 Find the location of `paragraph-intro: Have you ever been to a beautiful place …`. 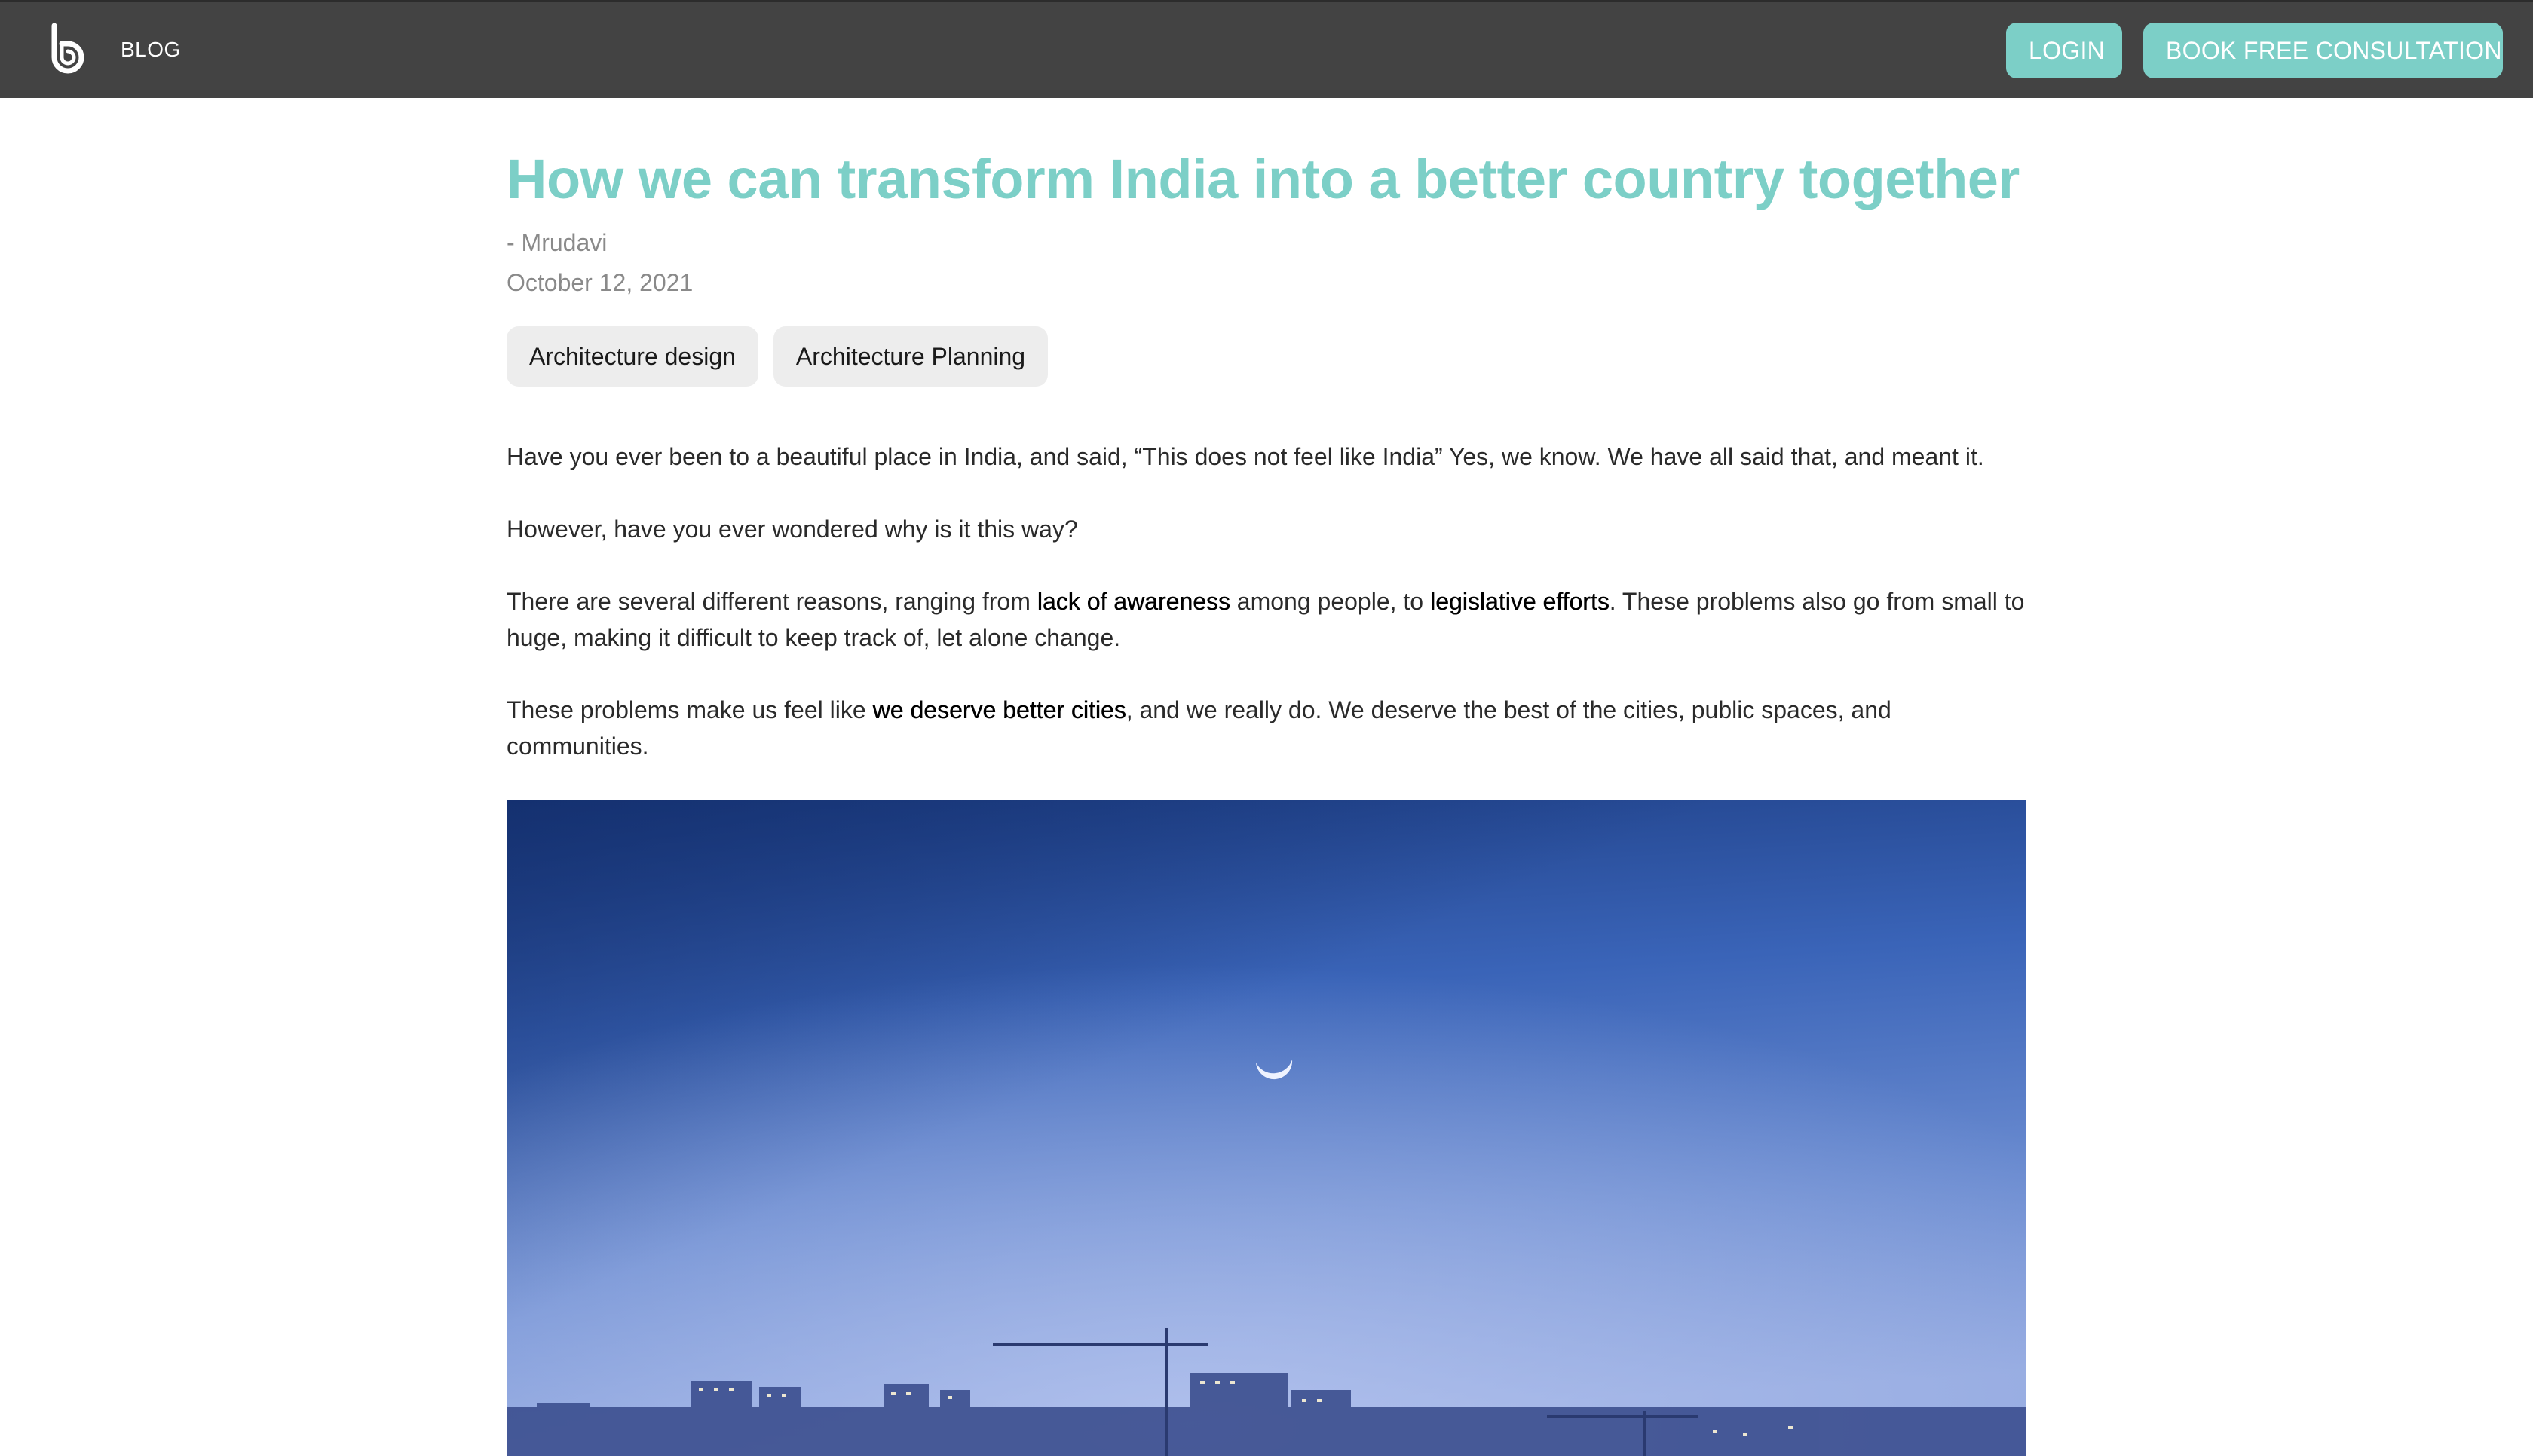

paragraph-intro: Have you ever been to a beautiful place … is located at coordinates (1245, 457).